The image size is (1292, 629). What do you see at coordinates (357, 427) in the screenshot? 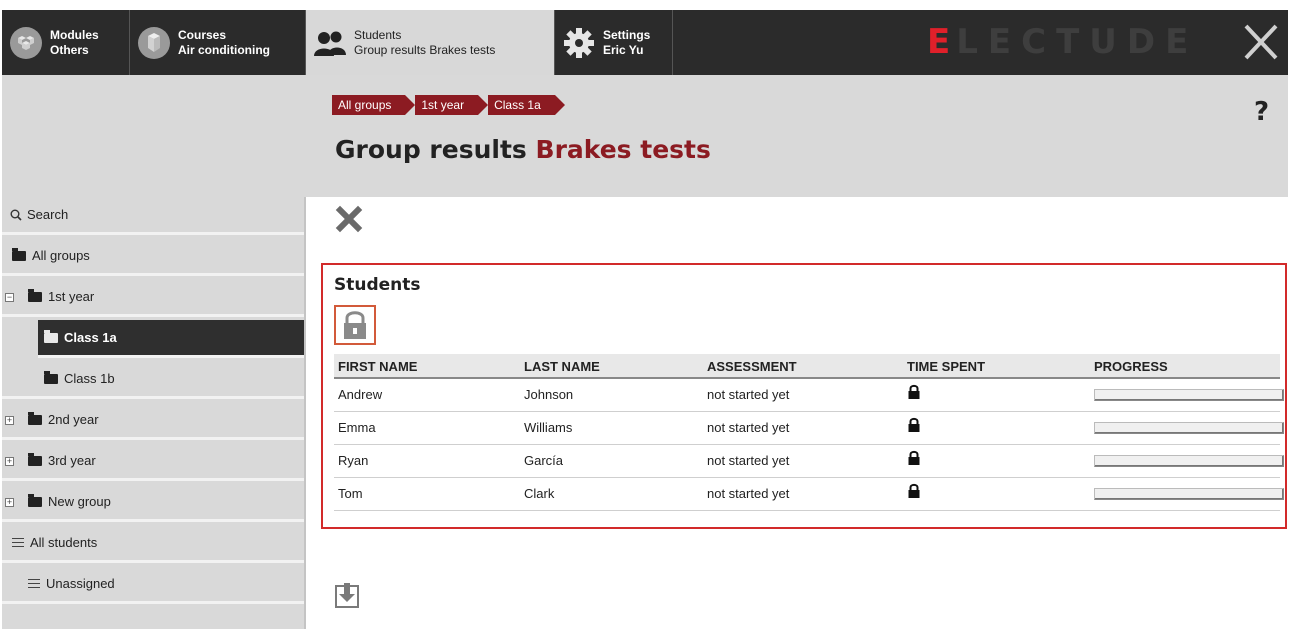
I see `cell-first-name: Emma` at bounding box center [357, 427].